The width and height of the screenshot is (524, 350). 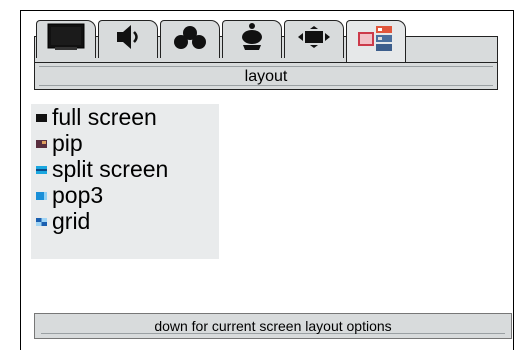 I want to click on layout-option-pop3: pop3, so click(x=69, y=195).